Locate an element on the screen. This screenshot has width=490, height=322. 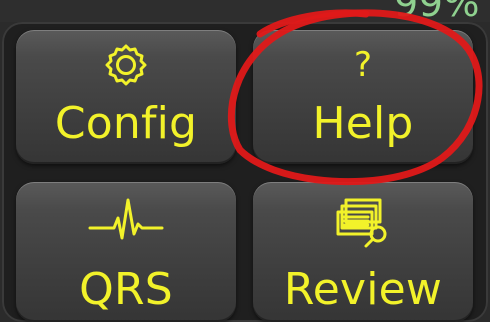
review-label: Review is located at coordinates (363, 289).